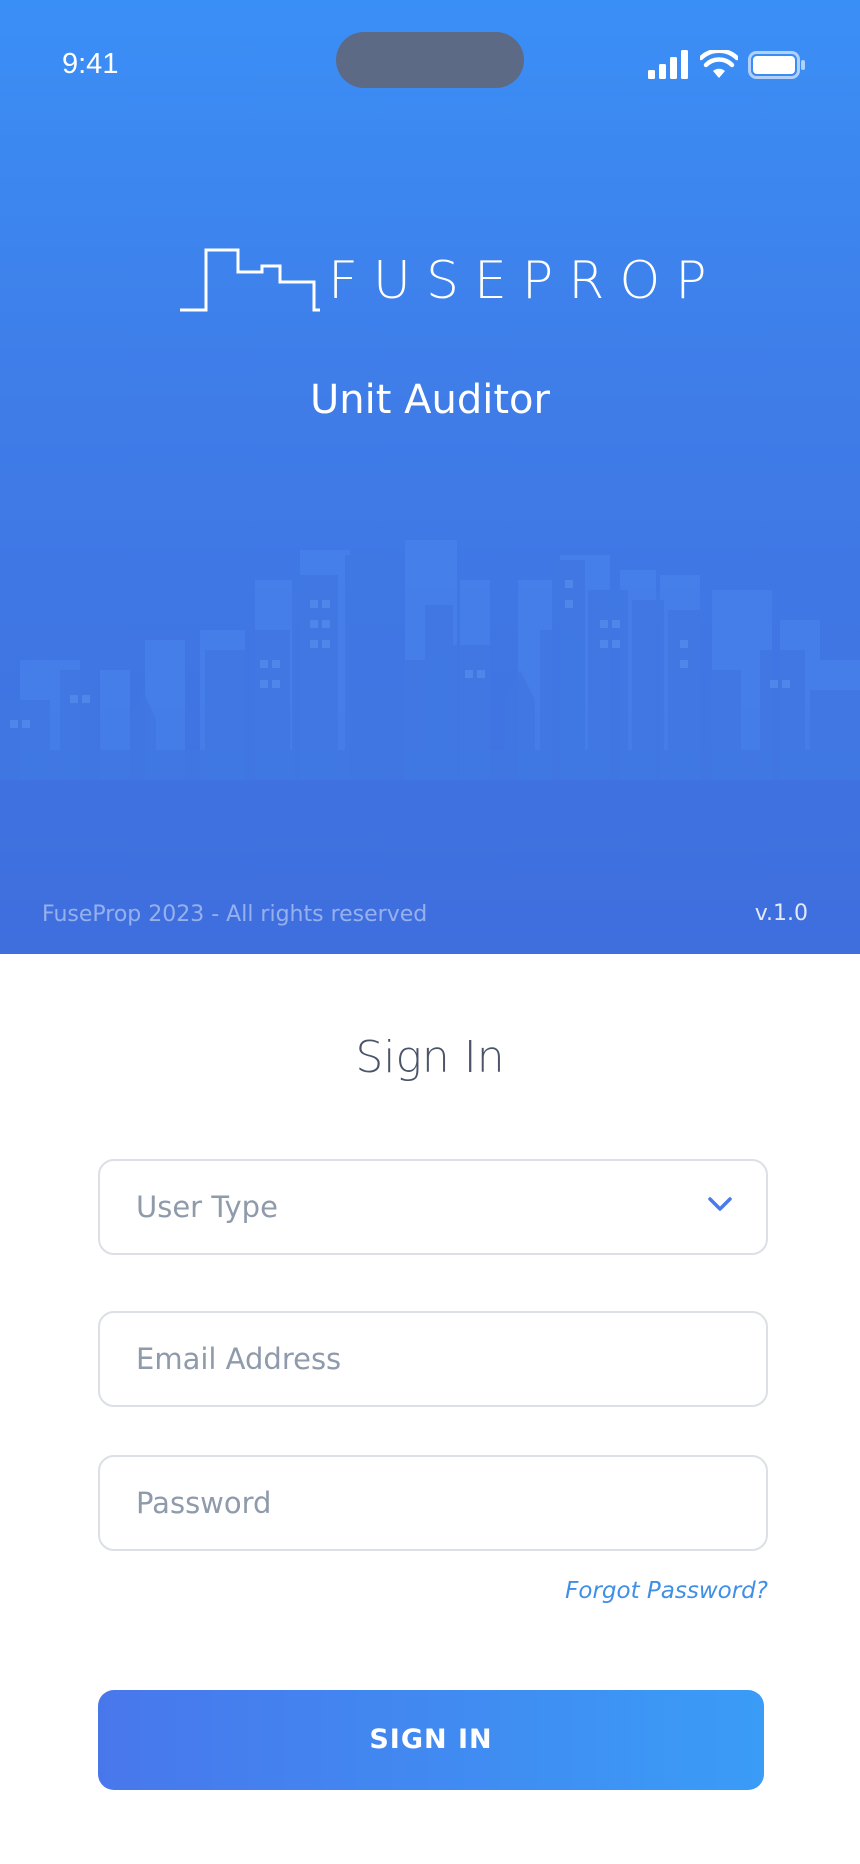  What do you see at coordinates (250, 280) in the screenshot?
I see `skyline-logo-icon` at bounding box center [250, 280].